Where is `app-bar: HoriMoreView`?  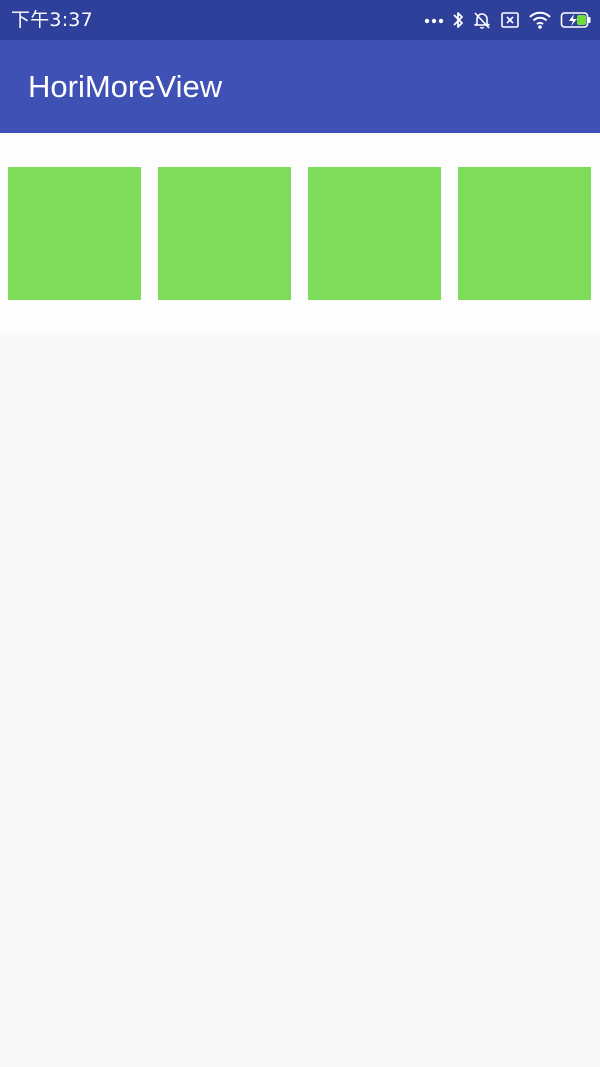 app-bar: HoriMoreView is located at coordinates (300, 86).